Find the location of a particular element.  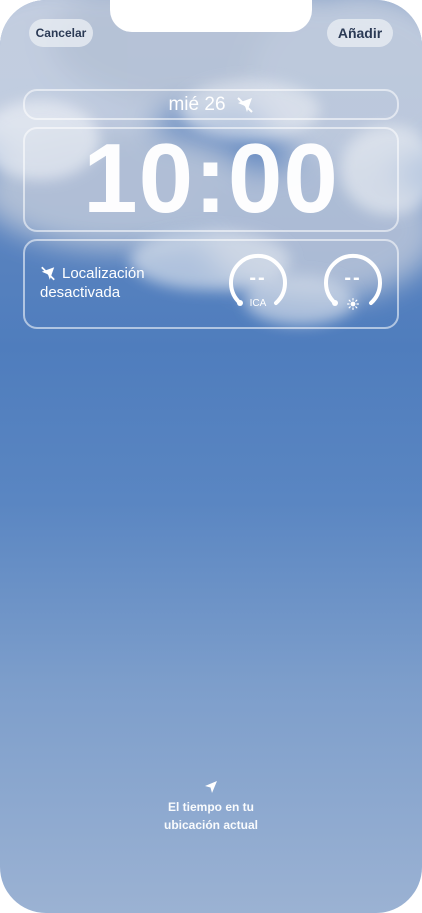

location-status-line1: Localización is located at coordinates (103, 273).